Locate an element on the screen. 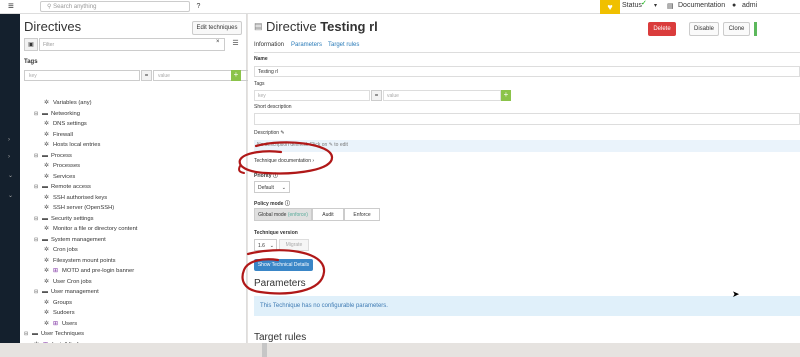 The height and width of the screenshot is (357, 800). tree-technique: ✲ ⊞ MOTD and pre-login banner is located at coordinates (89, 271).